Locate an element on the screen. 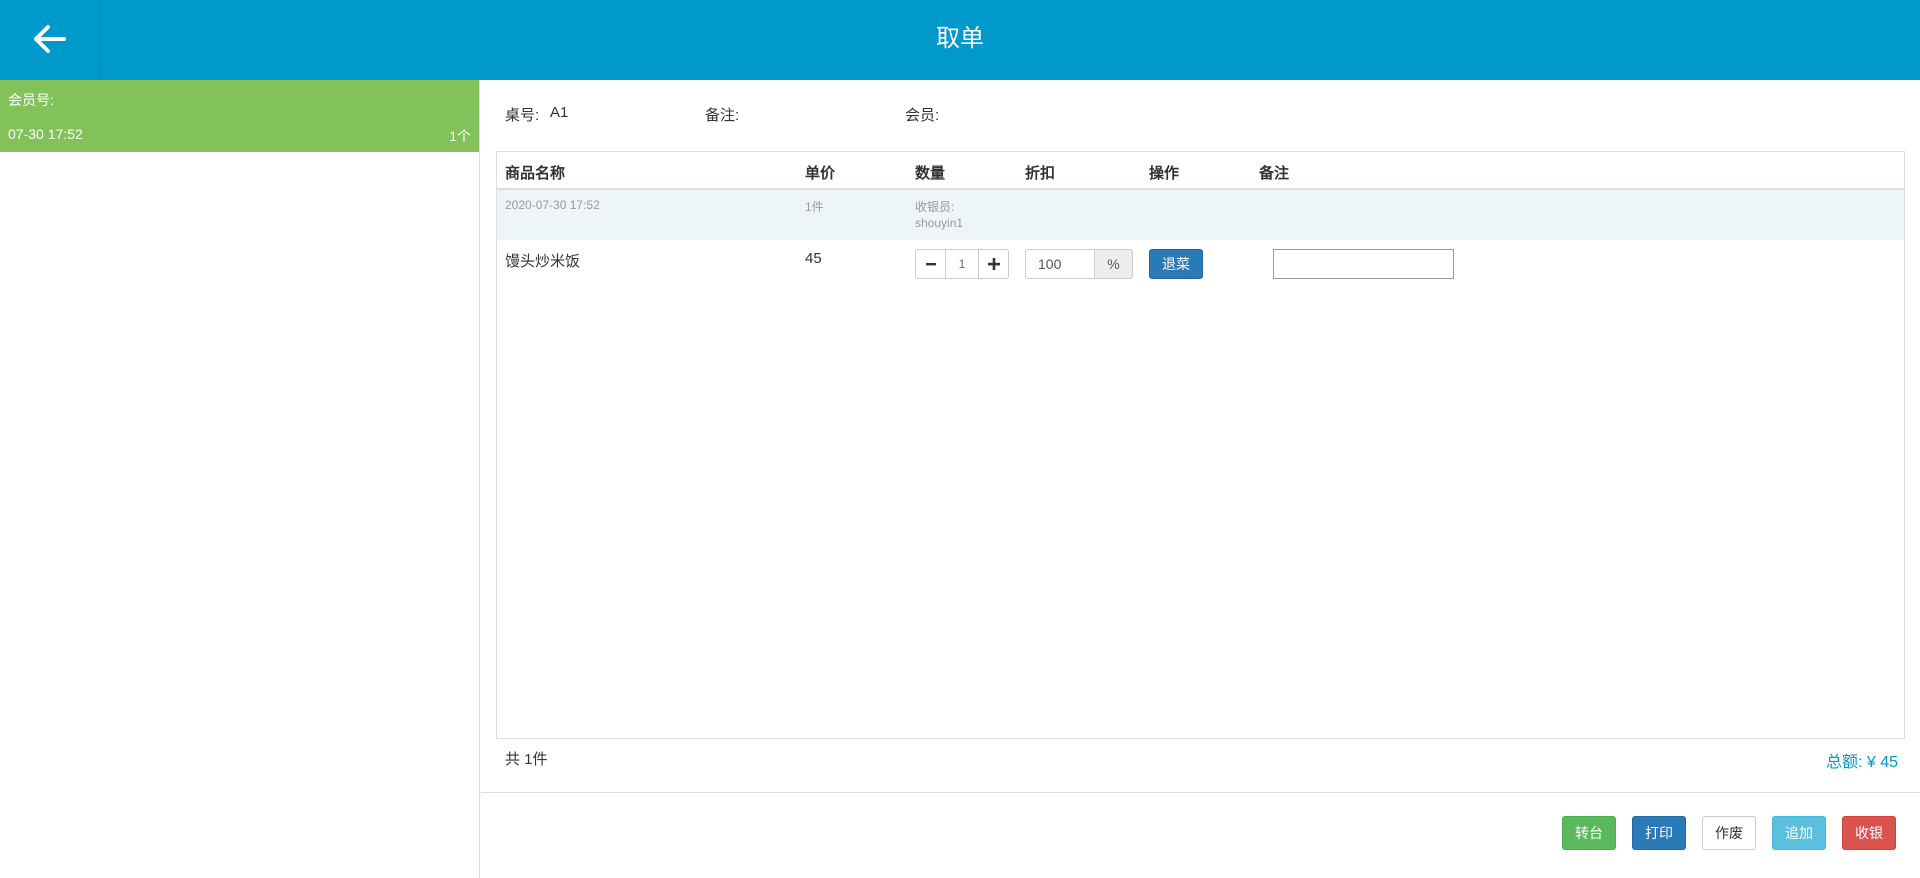  order-item-count: 1个 is located at coordinates (460, 136).